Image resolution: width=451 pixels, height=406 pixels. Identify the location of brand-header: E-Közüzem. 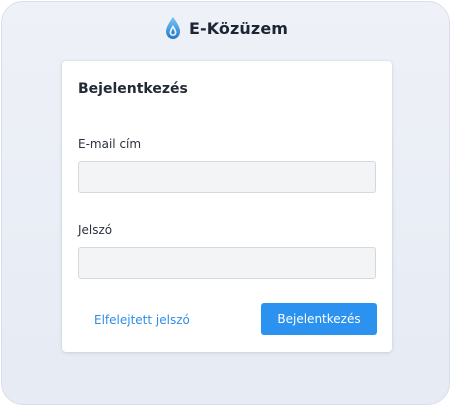
(225, 28).